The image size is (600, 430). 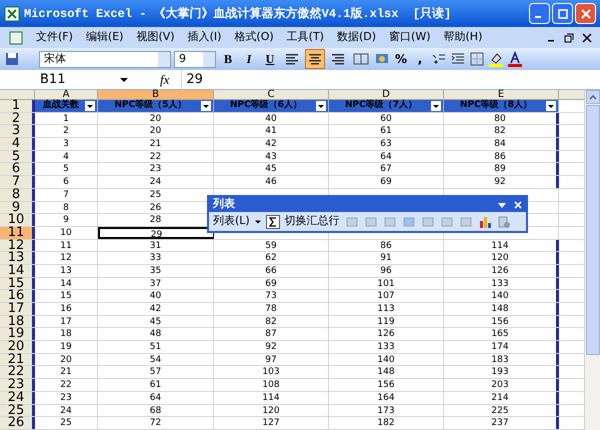 I want to click on save-icon, so click(x=12, y=59).